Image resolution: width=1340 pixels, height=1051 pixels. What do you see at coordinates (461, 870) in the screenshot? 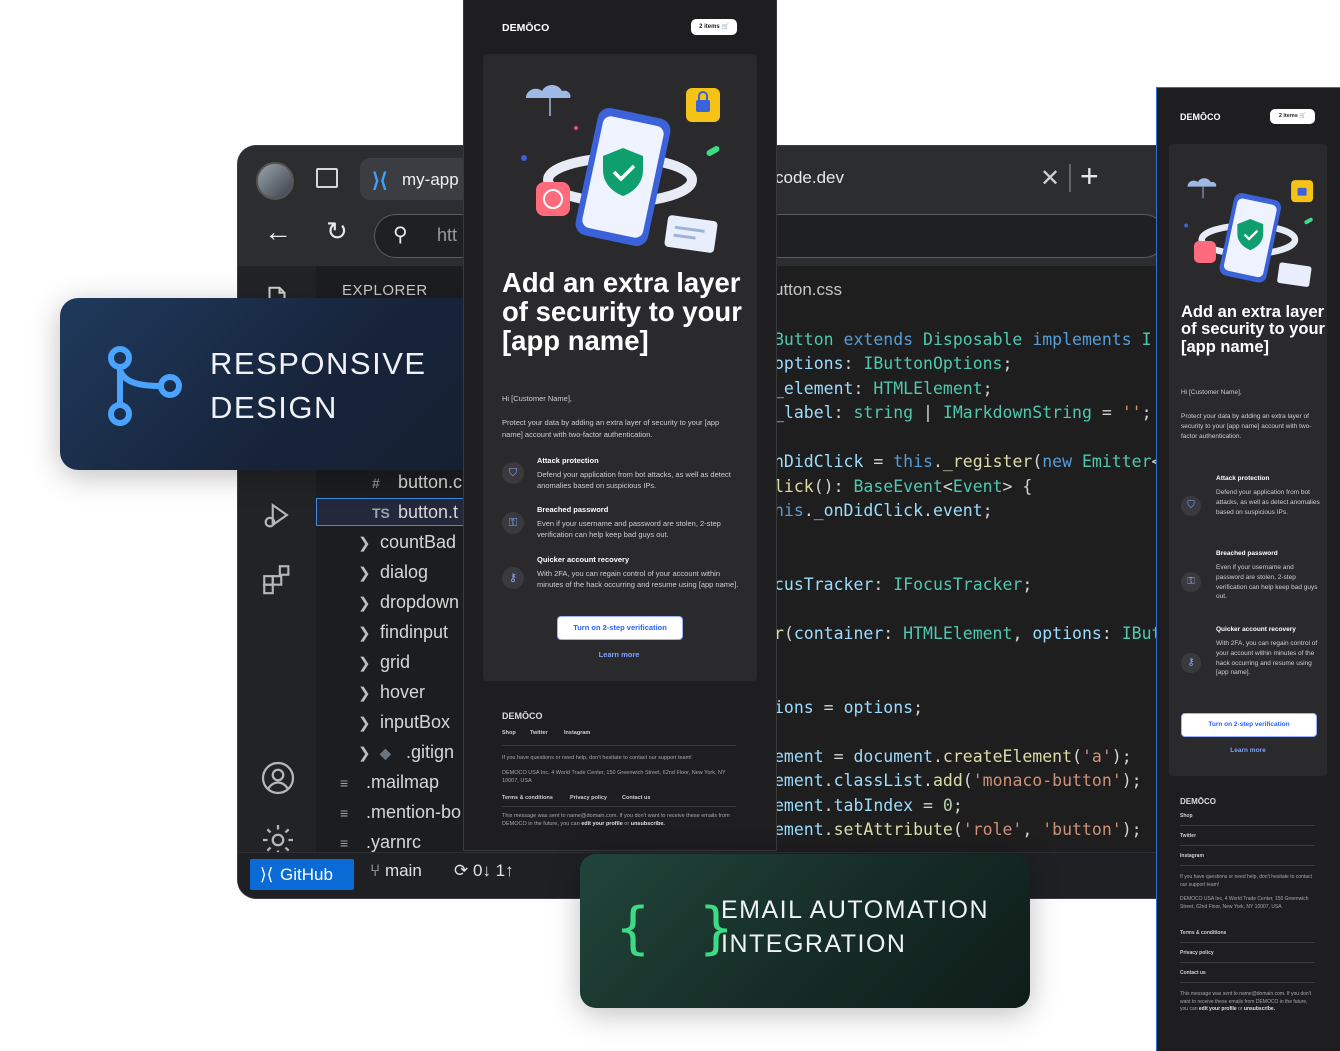
I see `sync-icon: ⟳` at bounding box center [461, 870].